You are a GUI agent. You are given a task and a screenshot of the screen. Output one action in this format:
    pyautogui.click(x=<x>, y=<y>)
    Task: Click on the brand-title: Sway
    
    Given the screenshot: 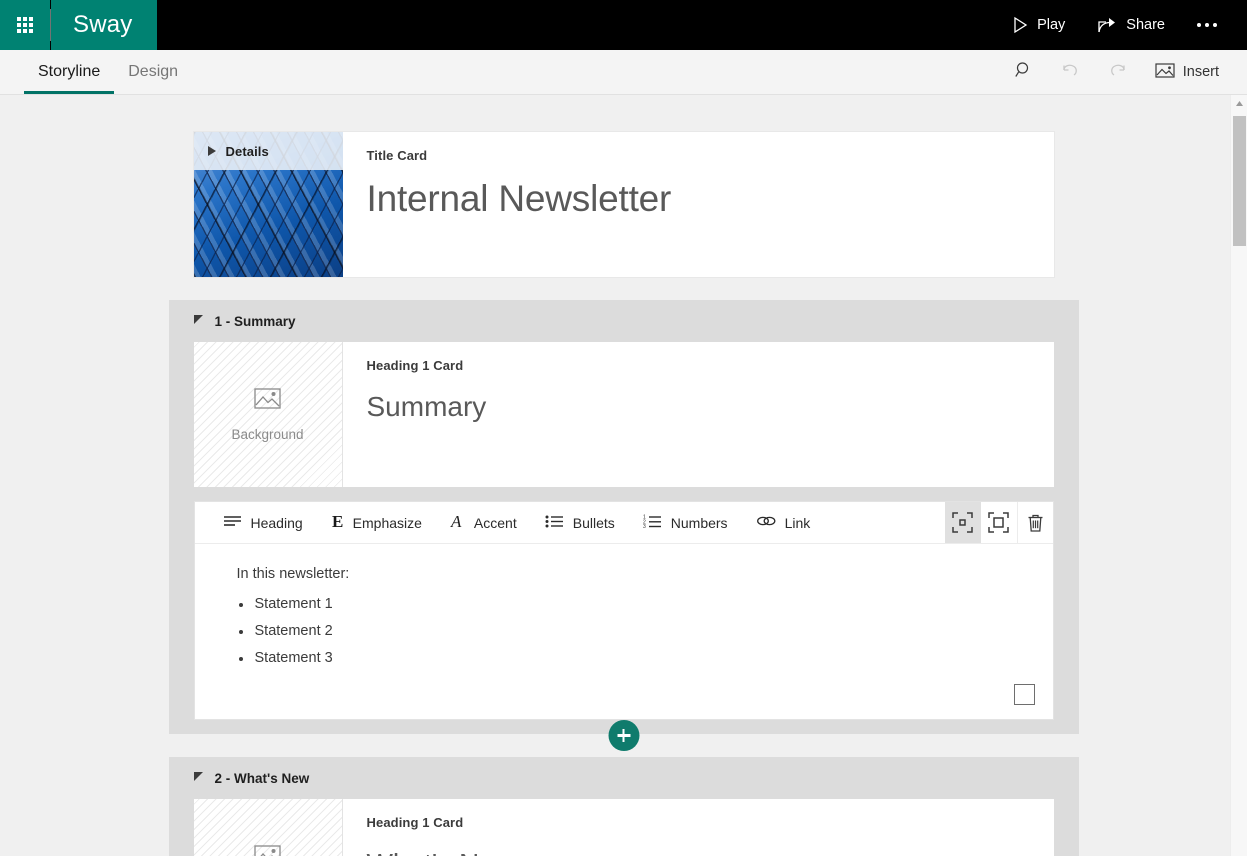 What is the action you would take?
    pyautogui.click(x=104, y=25)
    